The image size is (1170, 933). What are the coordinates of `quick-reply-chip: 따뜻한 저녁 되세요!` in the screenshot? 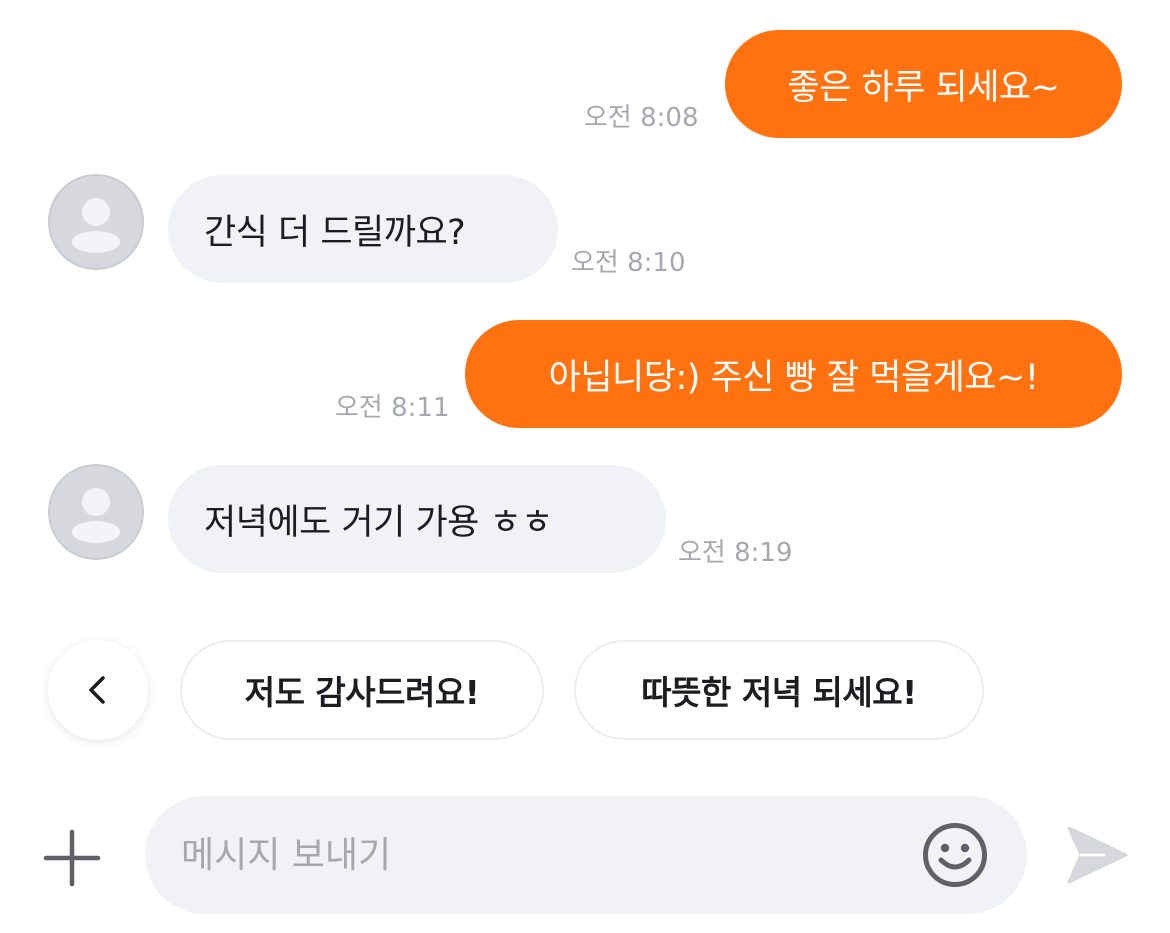 It's located at (779, 690).